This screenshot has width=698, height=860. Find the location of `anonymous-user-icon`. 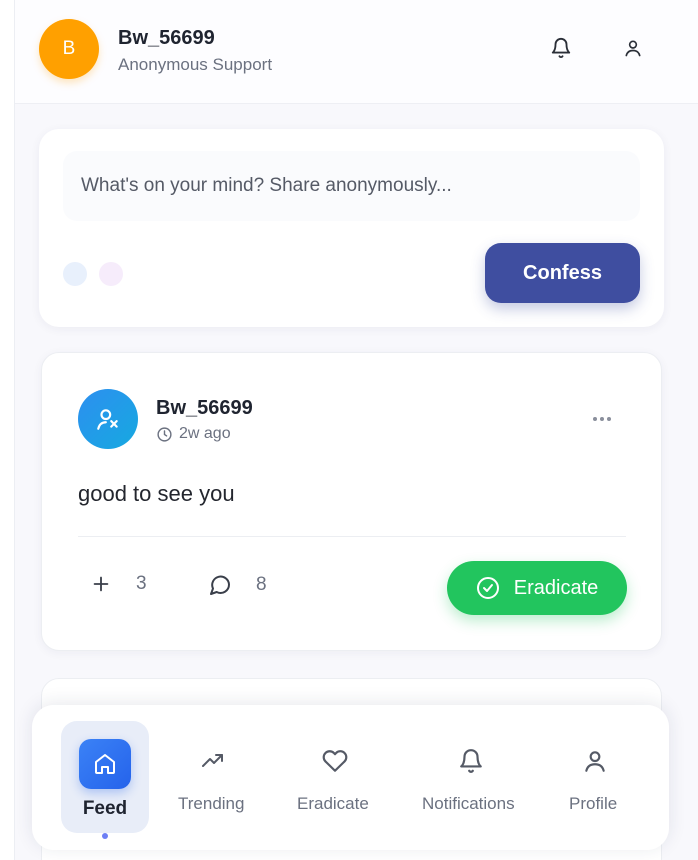

anonymous-user-icon is located at coordinates (107, 419).